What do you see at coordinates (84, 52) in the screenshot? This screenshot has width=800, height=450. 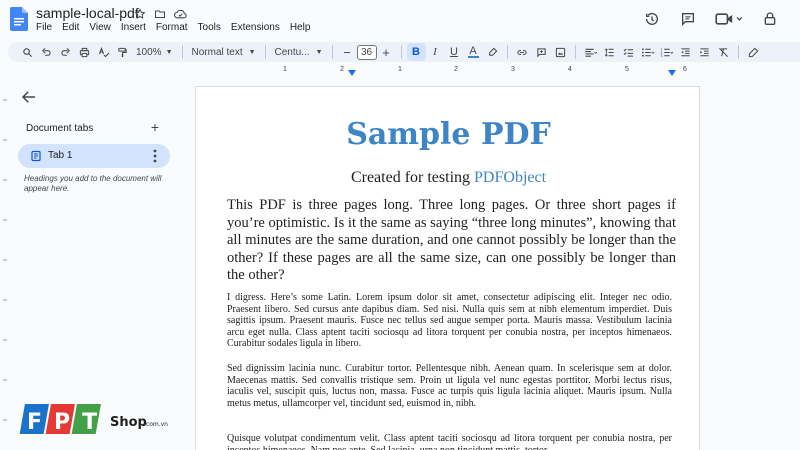 I see `print-icon` at bounding box center [84, 52].